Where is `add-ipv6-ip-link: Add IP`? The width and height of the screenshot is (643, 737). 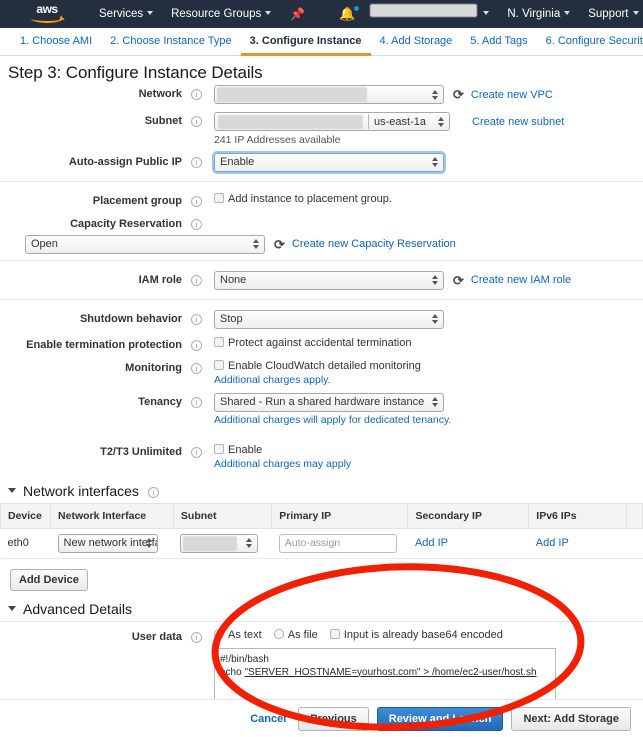
add-ipv6-ip-link: Add IP is located at coordinates (552, 543).